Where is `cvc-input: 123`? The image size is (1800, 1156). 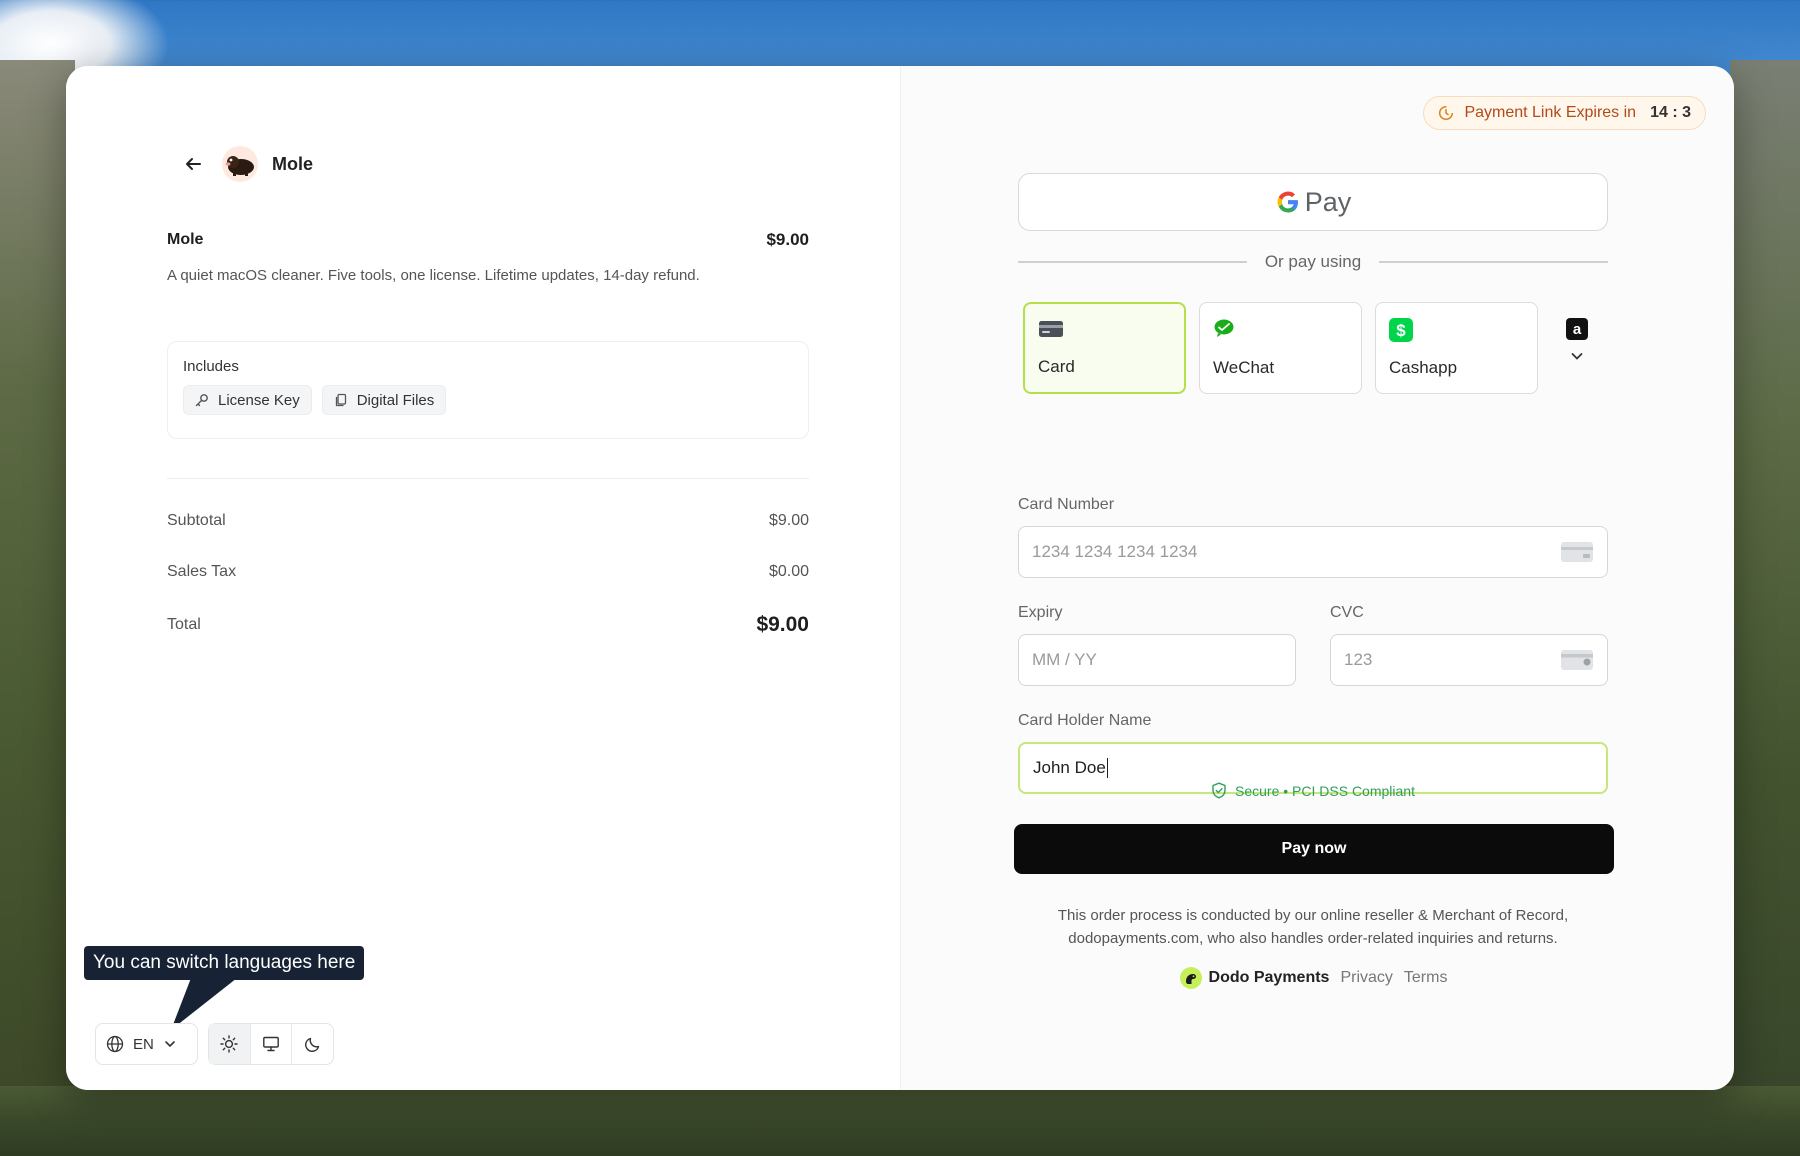 cvc-input: 123 is located at coordinates (1469, 660).